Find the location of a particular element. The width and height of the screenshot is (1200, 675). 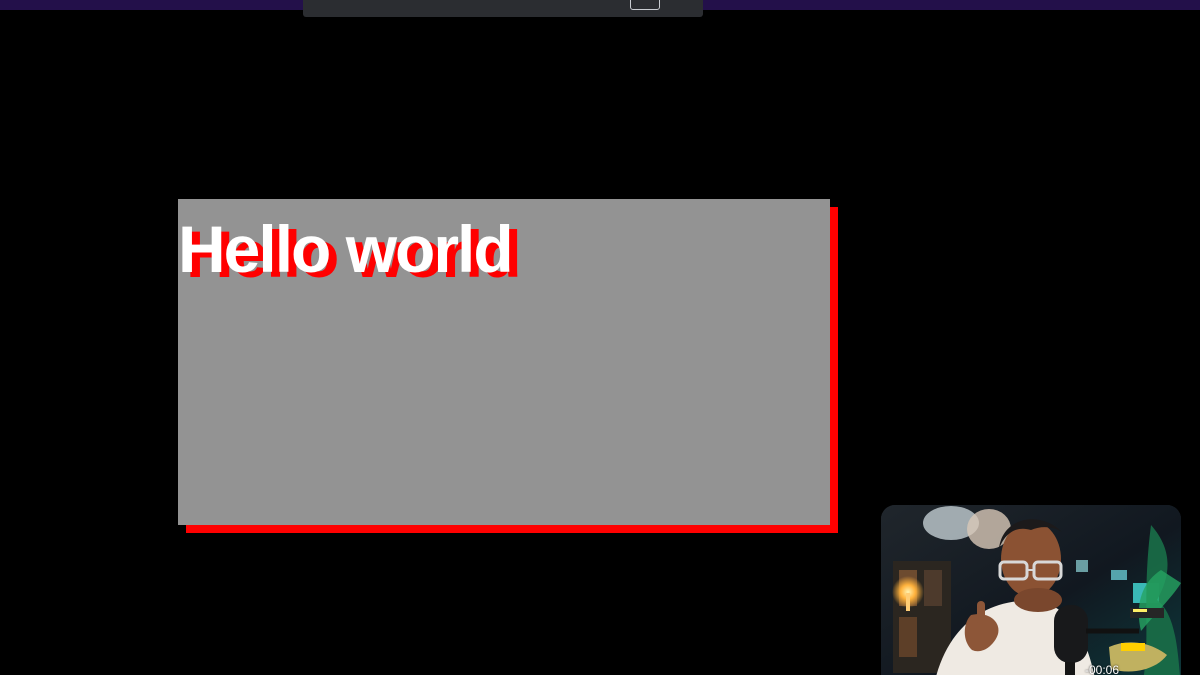

share-stop-button is located at coordinates (645, 5).